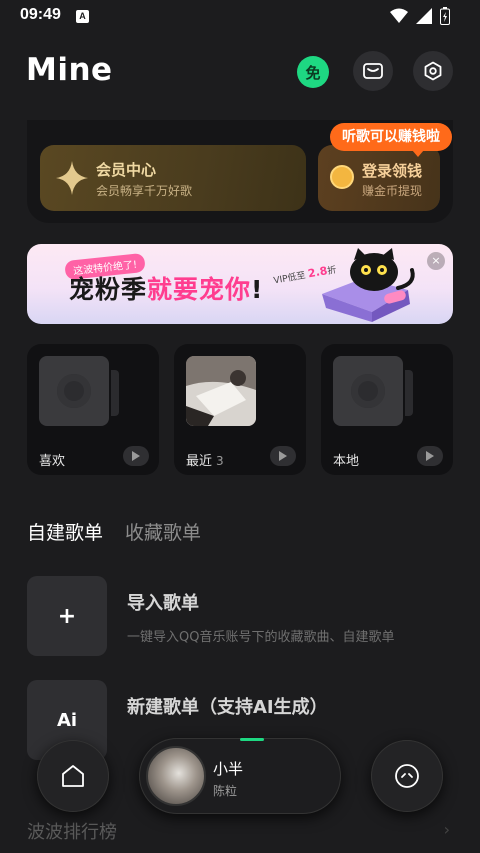 This screenshot has height=853, width=480. I want to click on status-bar: 09:49 A, so click(240, 17).